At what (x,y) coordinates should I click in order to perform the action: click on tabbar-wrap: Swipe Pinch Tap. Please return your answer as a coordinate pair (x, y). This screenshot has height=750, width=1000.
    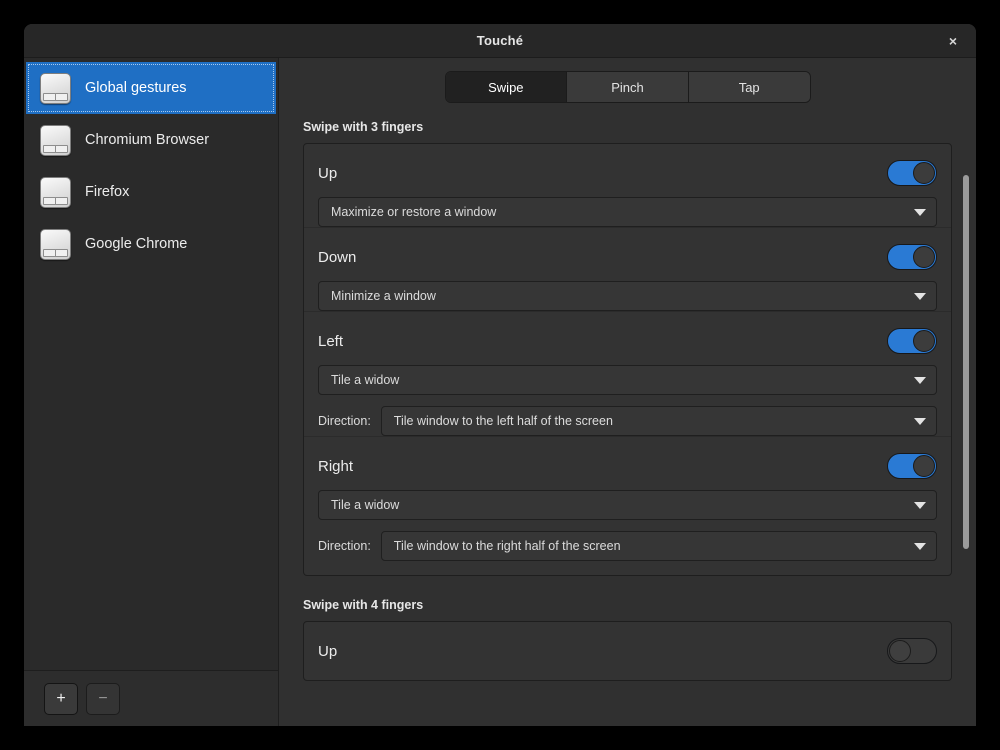
    Looking at the image, I should click on (627, 87).